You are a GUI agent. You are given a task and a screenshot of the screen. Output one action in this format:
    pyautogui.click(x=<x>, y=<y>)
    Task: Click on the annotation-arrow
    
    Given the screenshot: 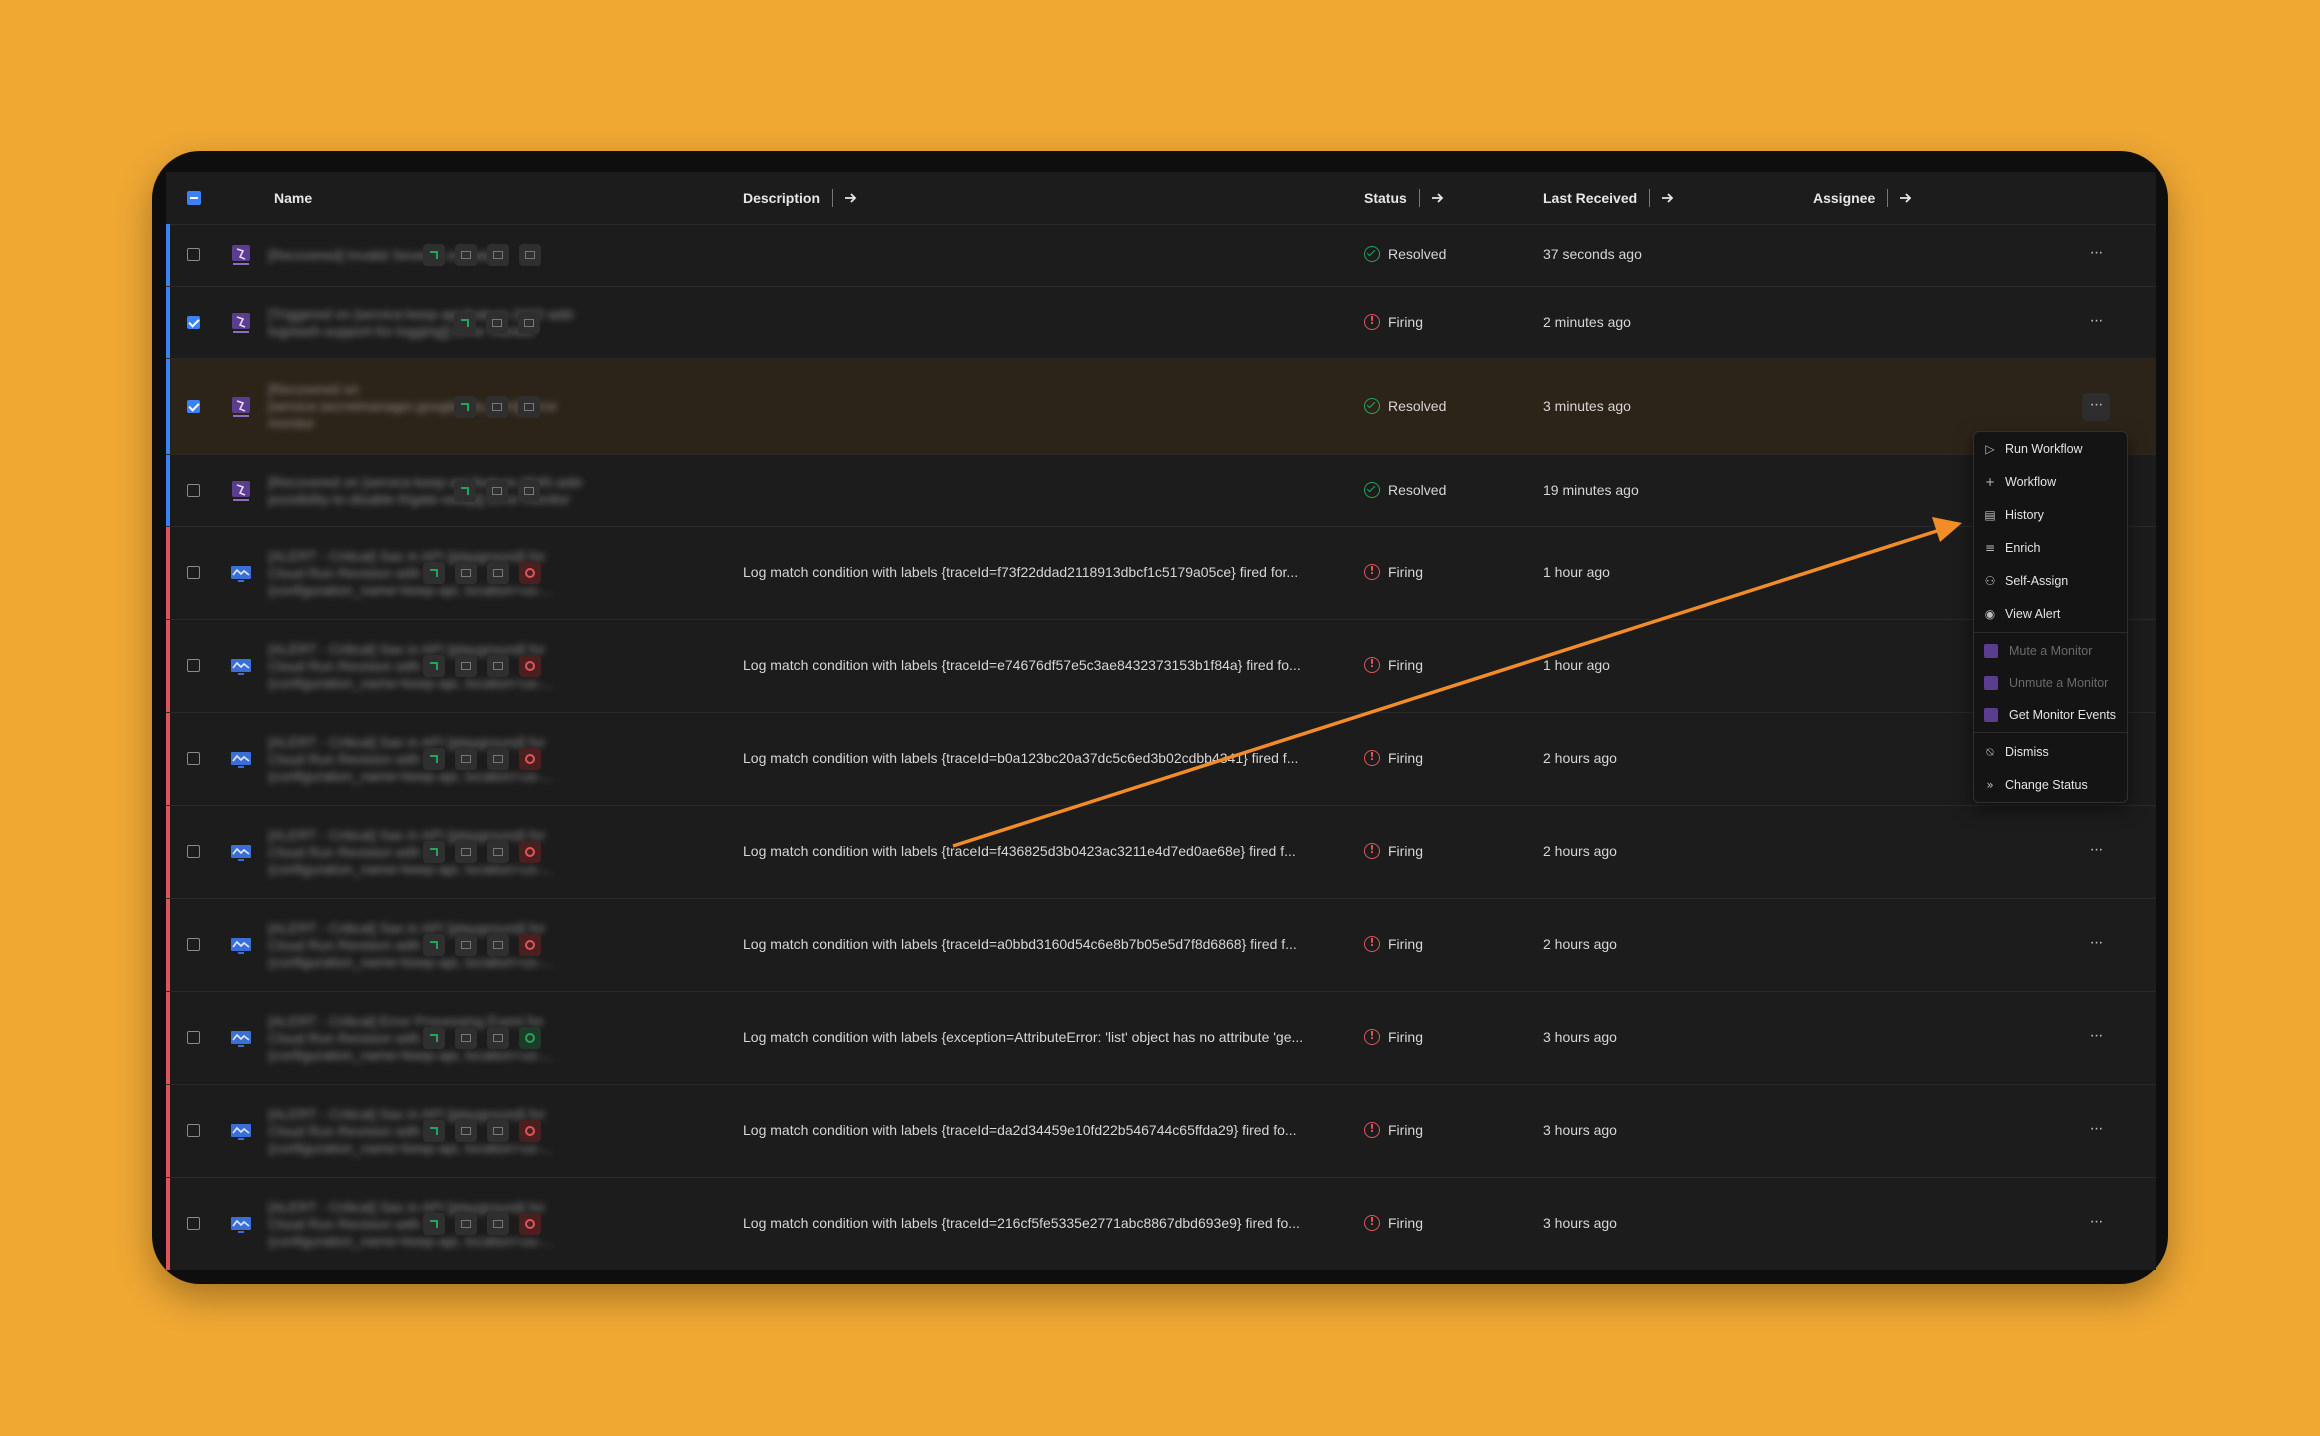 What is the action you would take?
    pyautogui.click(x=1457, y=682)
    